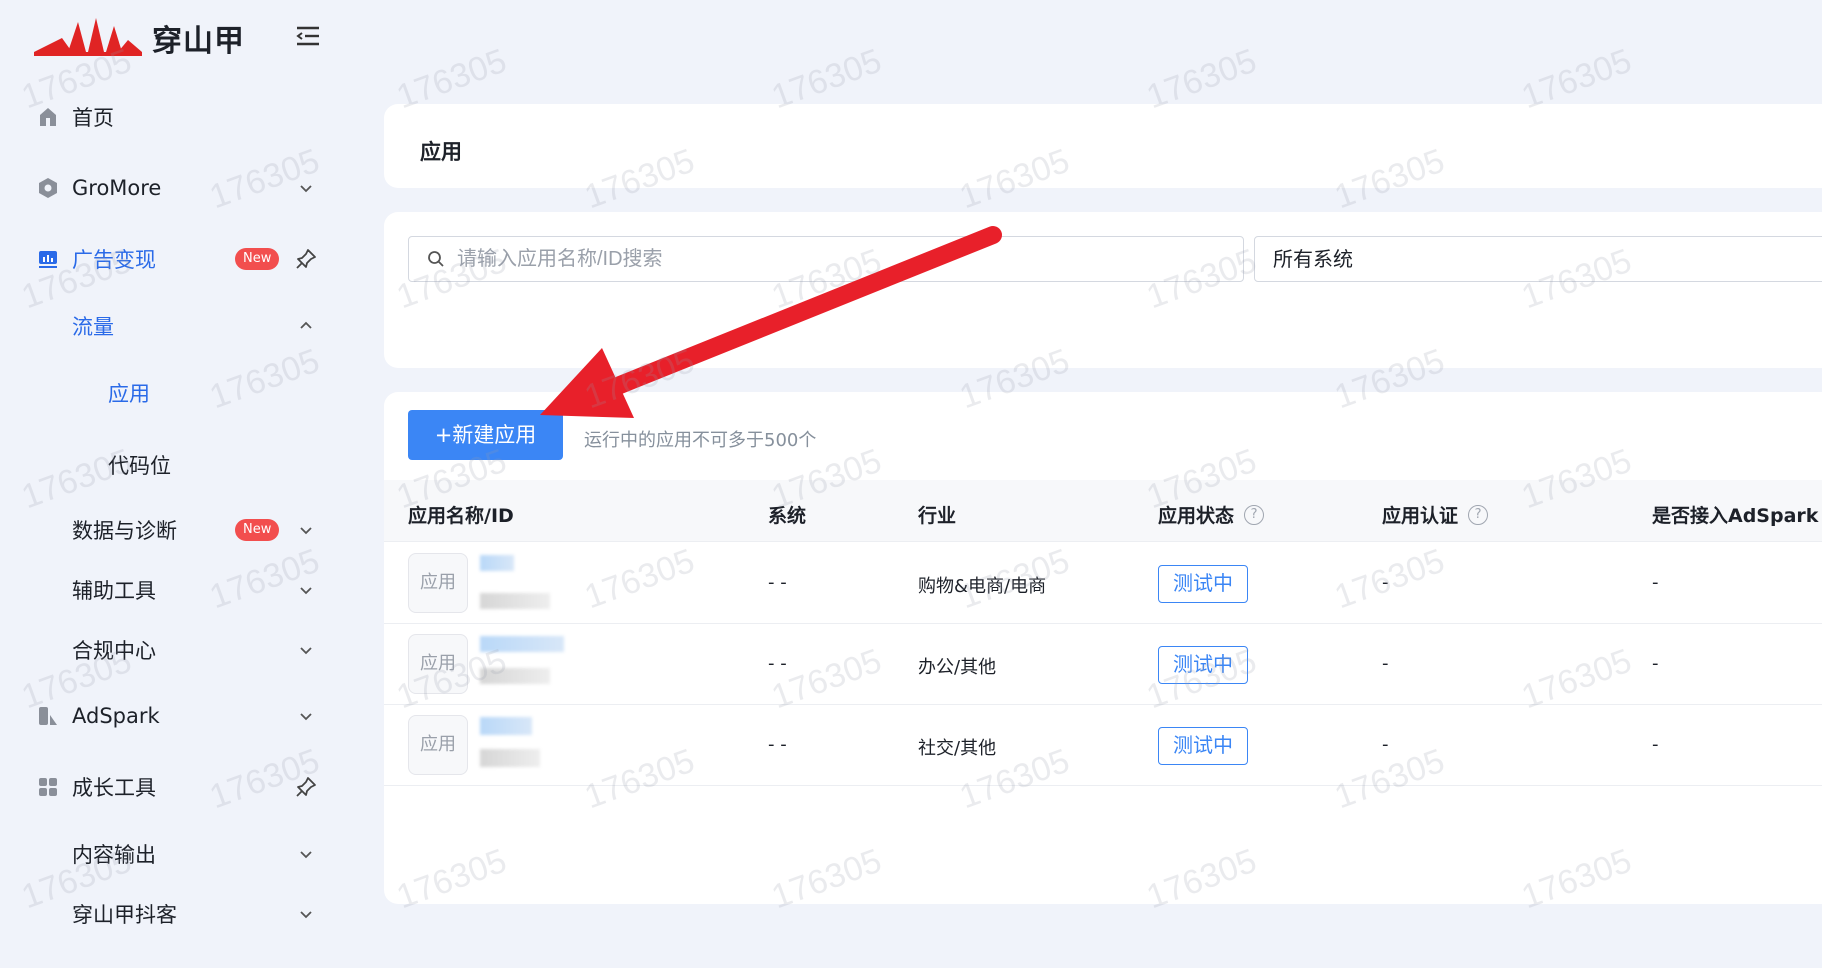  What do you see at coordinates (982, 586) in the screenshot?
I see `cell-industry: 购物&电商/电商` at bounding box center [982, 586].